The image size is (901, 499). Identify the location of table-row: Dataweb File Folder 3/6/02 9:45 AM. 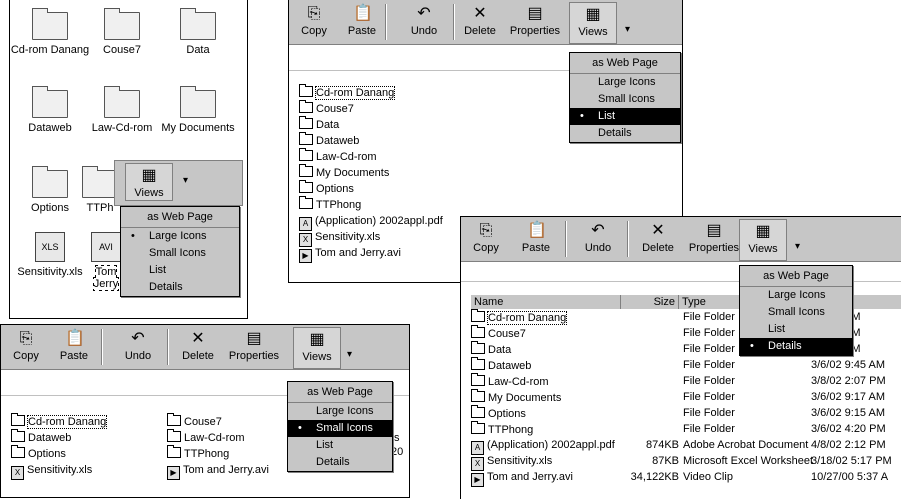
(686, 365).